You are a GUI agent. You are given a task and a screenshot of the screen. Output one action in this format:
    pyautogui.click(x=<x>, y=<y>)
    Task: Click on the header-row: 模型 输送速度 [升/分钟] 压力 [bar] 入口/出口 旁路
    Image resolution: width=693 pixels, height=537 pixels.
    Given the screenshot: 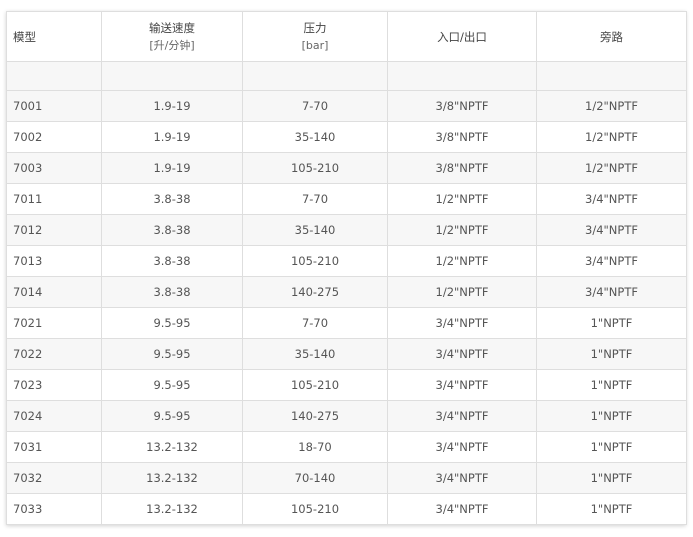 What is the action you would take?
    pyautogui.click(x=346, y=36)
    